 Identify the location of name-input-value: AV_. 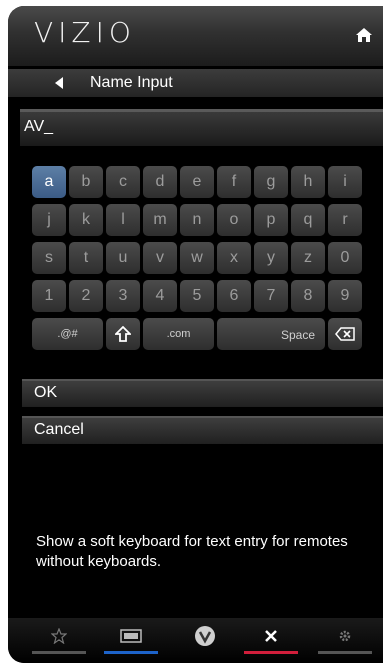
(39, 126).